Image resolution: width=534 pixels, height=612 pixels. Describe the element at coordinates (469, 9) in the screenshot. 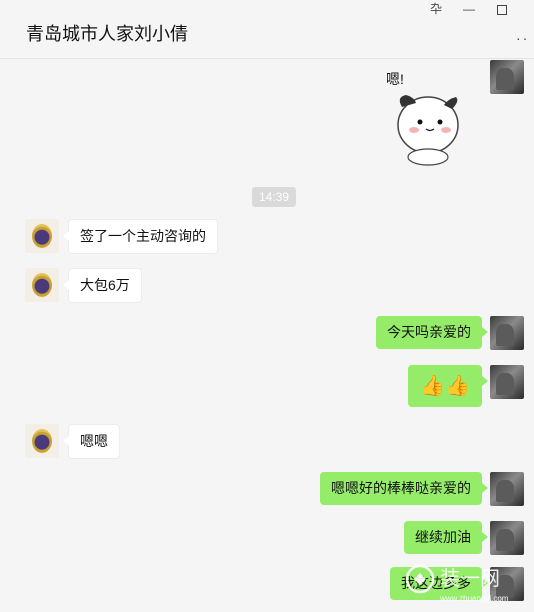

I see `minimize-icon: —` at that location.